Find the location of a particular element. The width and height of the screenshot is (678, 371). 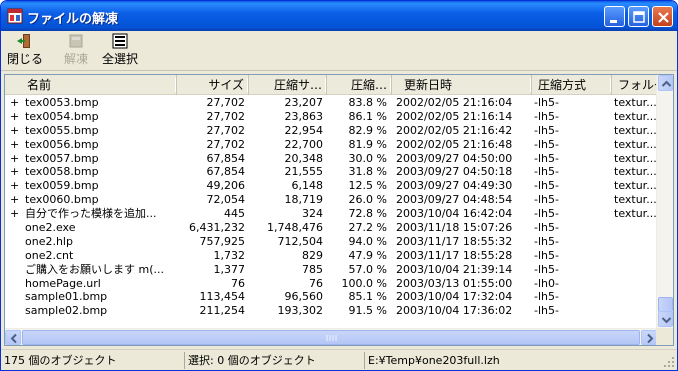

scroll-up-button is located at coordinates (665, 83).